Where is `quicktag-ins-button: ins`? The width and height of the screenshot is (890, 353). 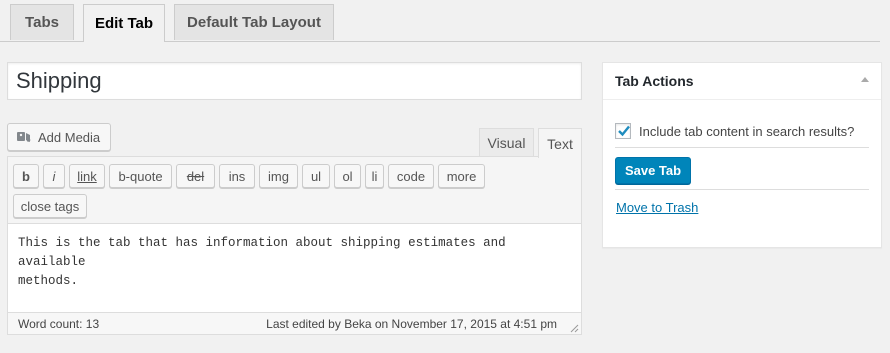
quicktag-ins-button: ins is located at coordinates (237, 176).